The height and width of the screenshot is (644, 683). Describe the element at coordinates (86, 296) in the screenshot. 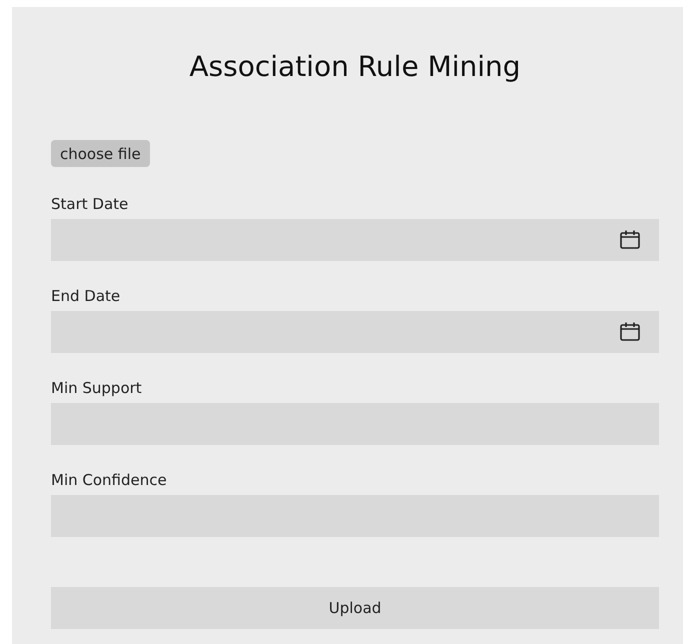

I see `field-label: End Date` at that location.